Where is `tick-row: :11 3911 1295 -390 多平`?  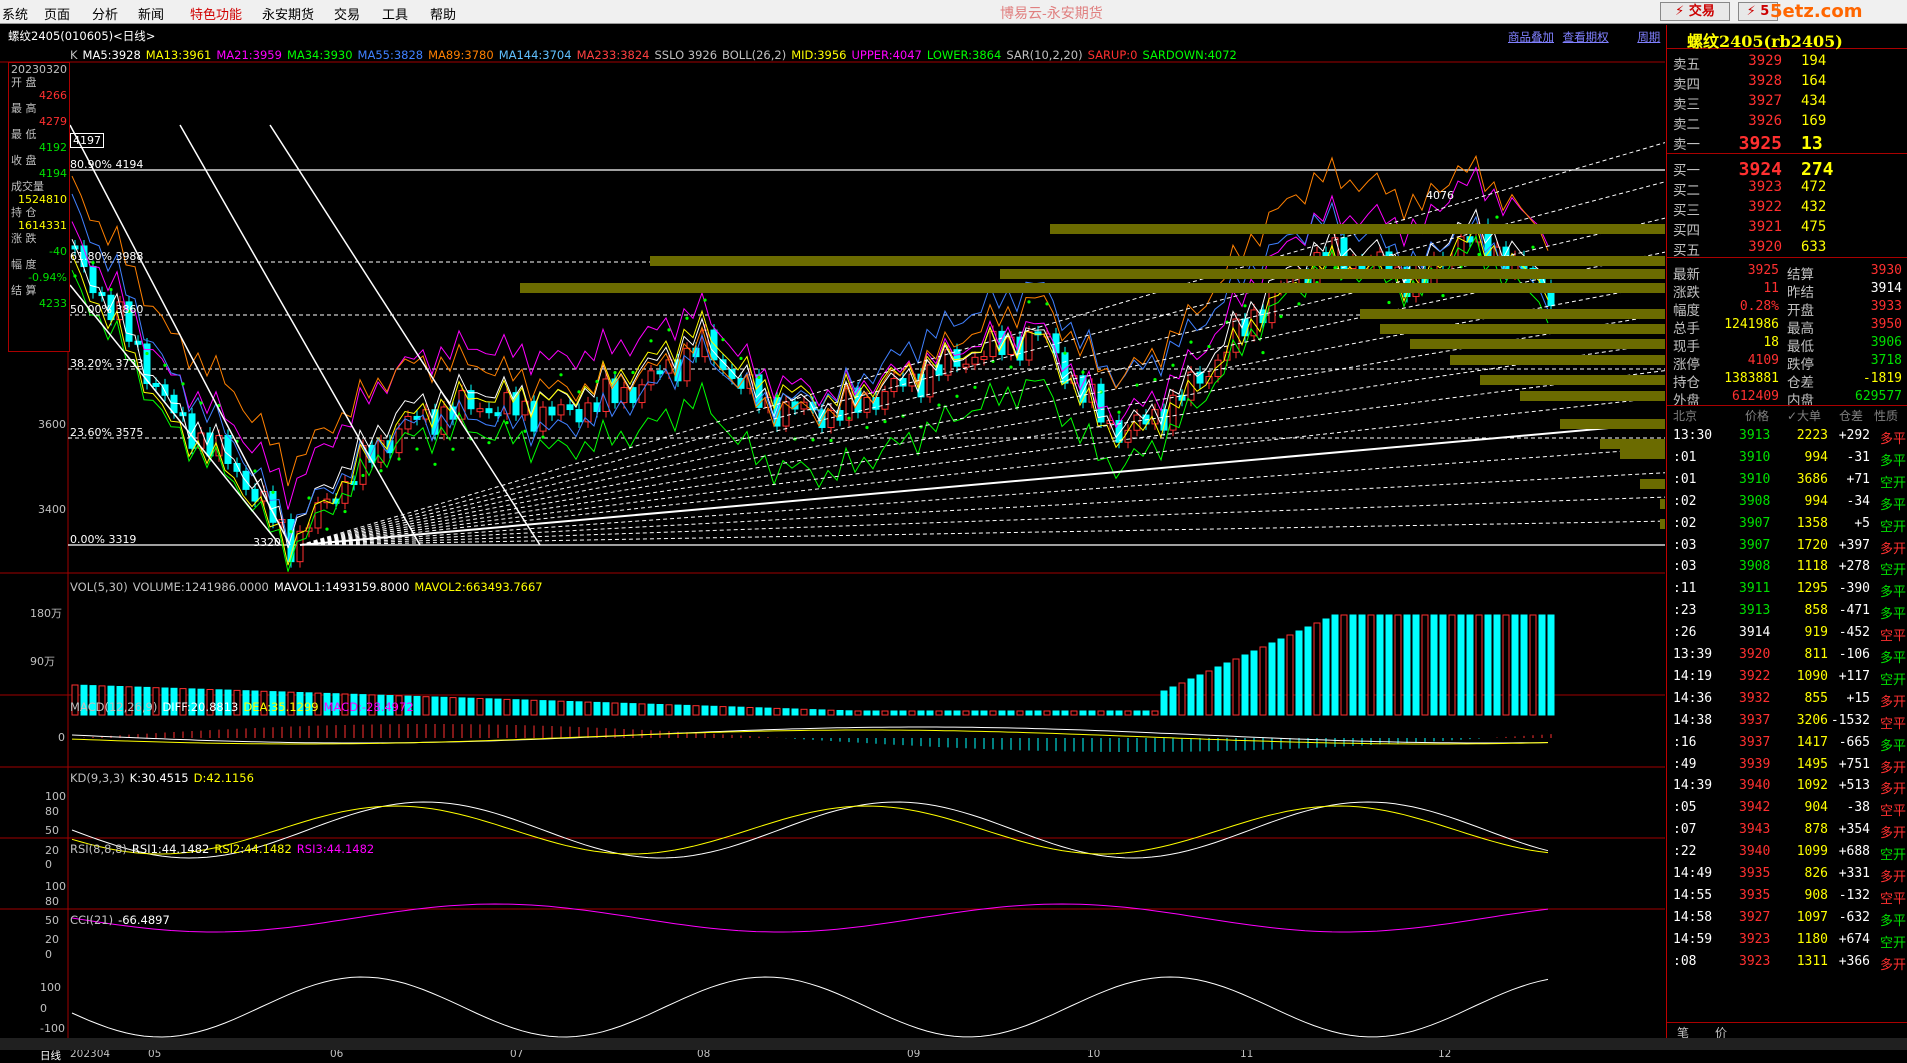
tick-row: :11 3911 1295 -390 多平 is located at coordinates (1787, 589).